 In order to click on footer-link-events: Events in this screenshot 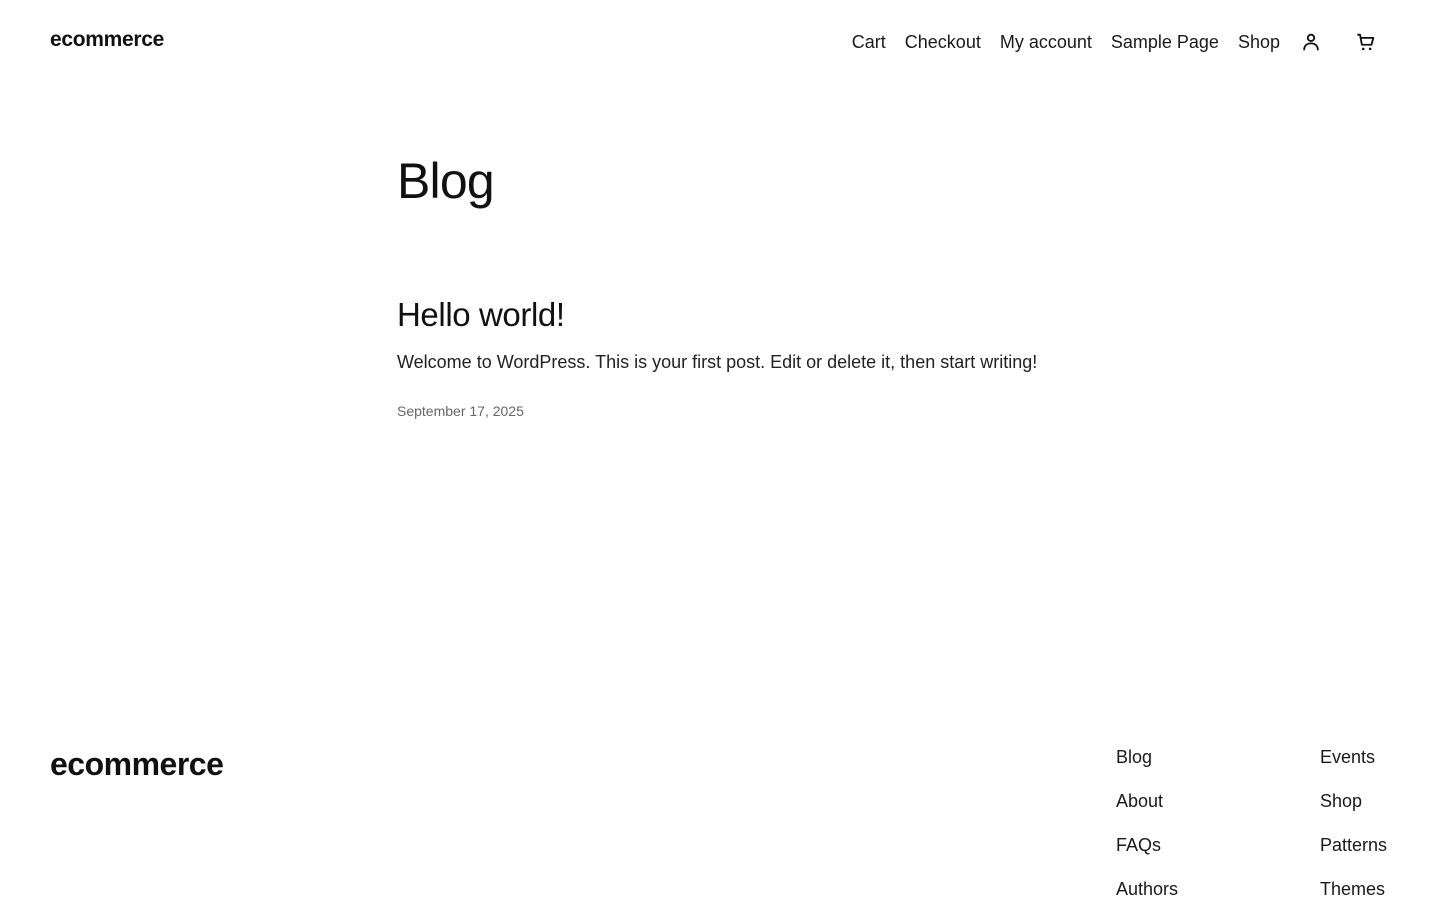, I will do `click(1353, 757)`.